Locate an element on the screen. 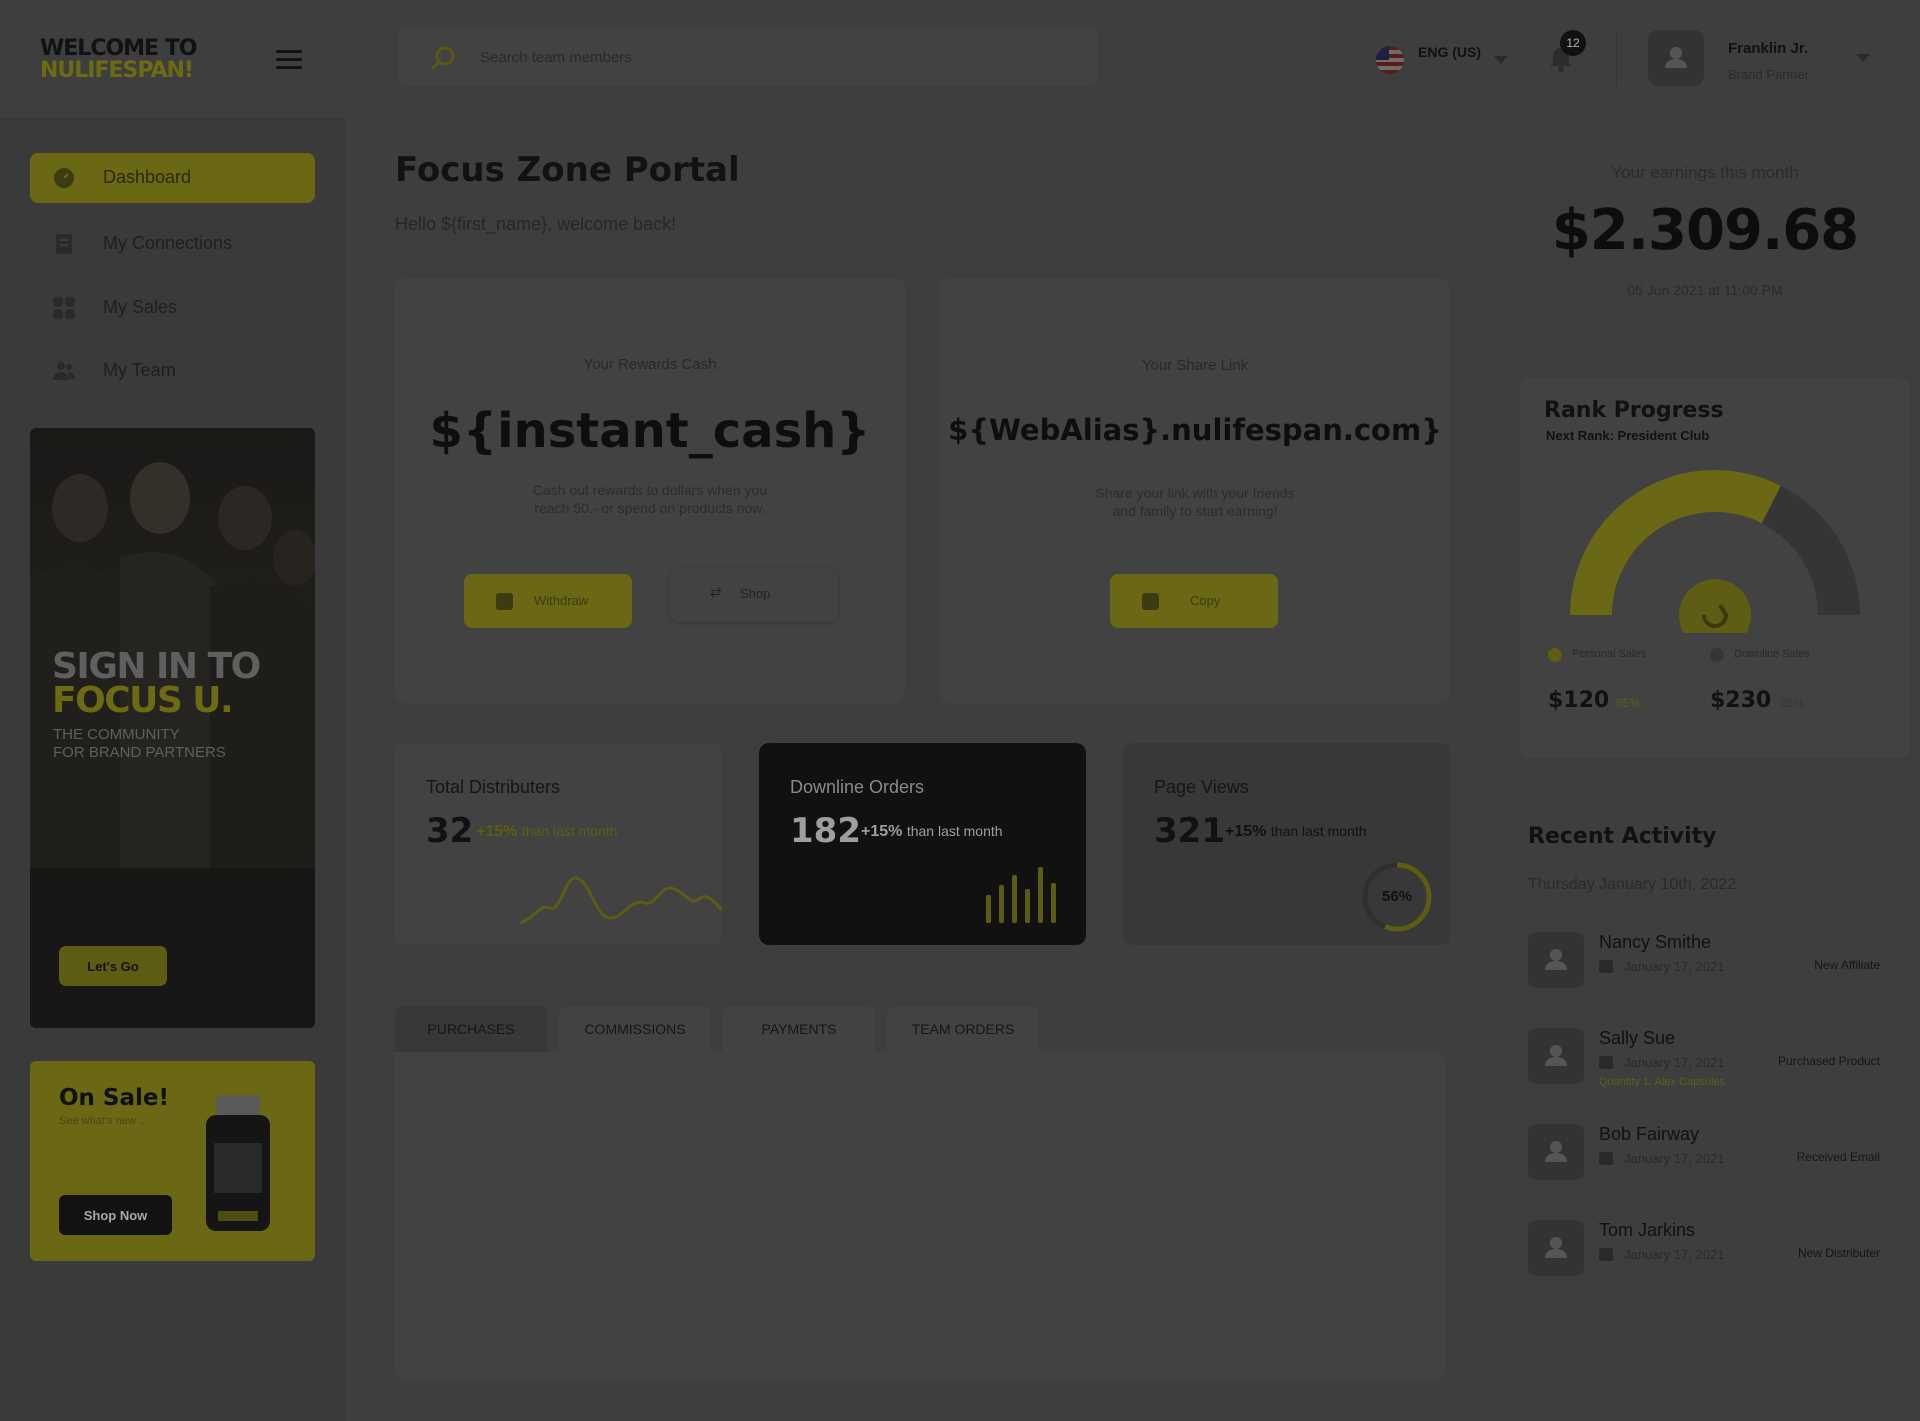  activity-name: Sally Sue is located at coordinates (1637, 1038).